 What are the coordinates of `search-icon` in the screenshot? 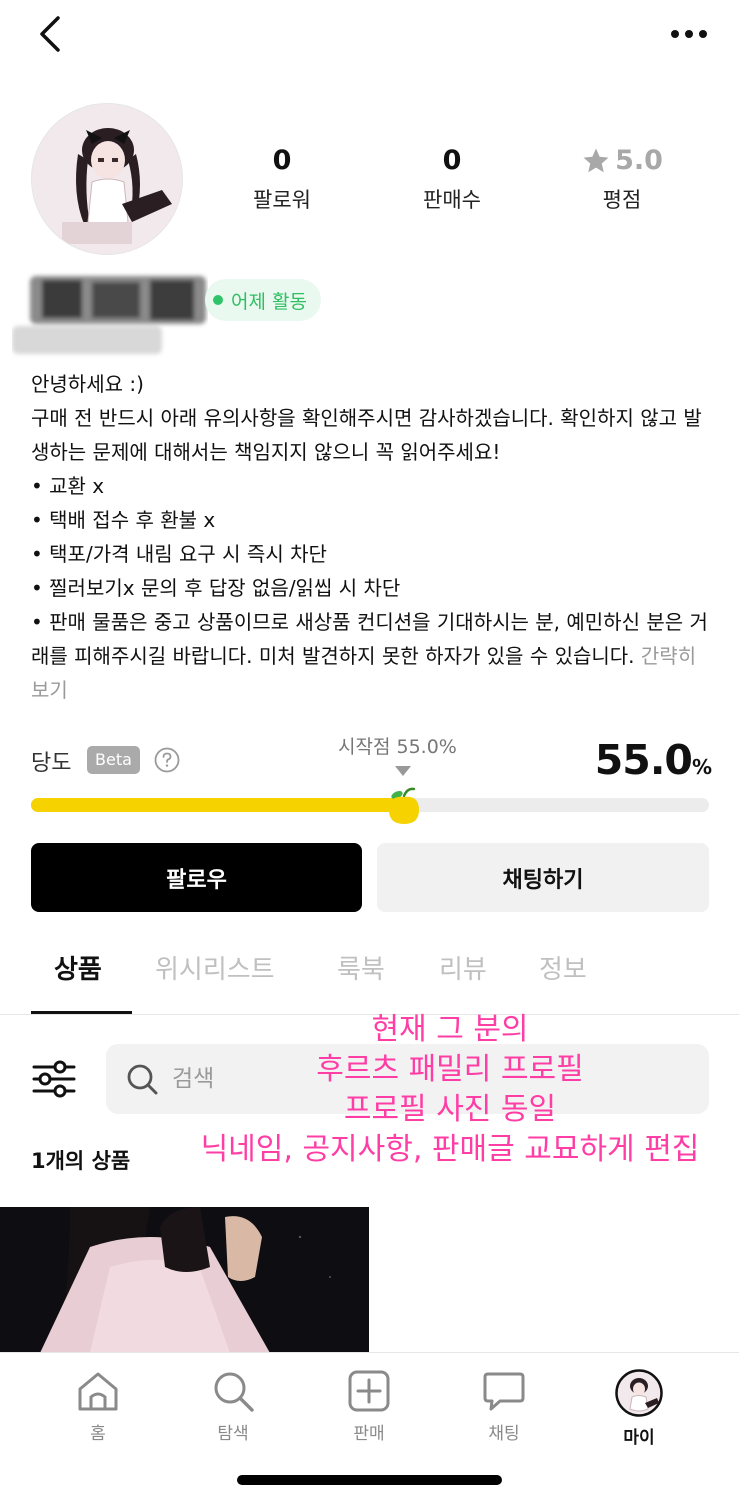 It's located at (234, 1392).